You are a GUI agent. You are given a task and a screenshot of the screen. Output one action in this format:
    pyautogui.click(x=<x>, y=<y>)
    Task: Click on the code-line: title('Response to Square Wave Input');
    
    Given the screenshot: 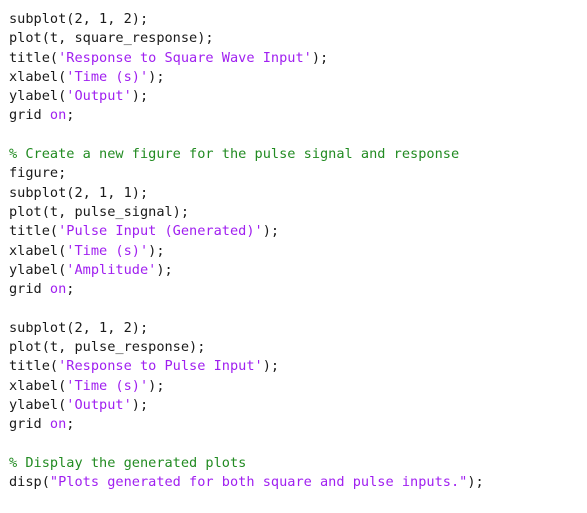 What is the action you would take?
    pyautogui.click(x=294, y=58)
    